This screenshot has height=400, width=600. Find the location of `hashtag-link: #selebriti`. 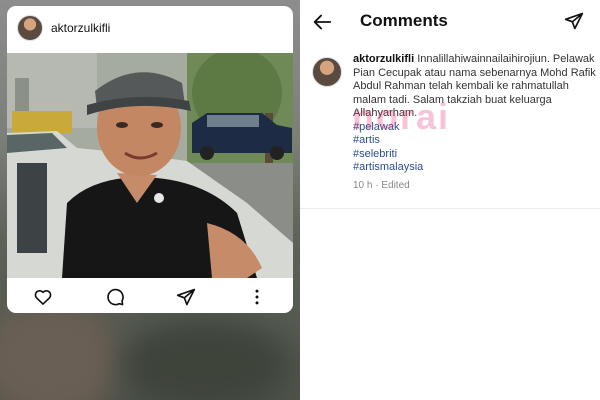

hashtag-link: #selebriti is located at coordinates (475, 155).